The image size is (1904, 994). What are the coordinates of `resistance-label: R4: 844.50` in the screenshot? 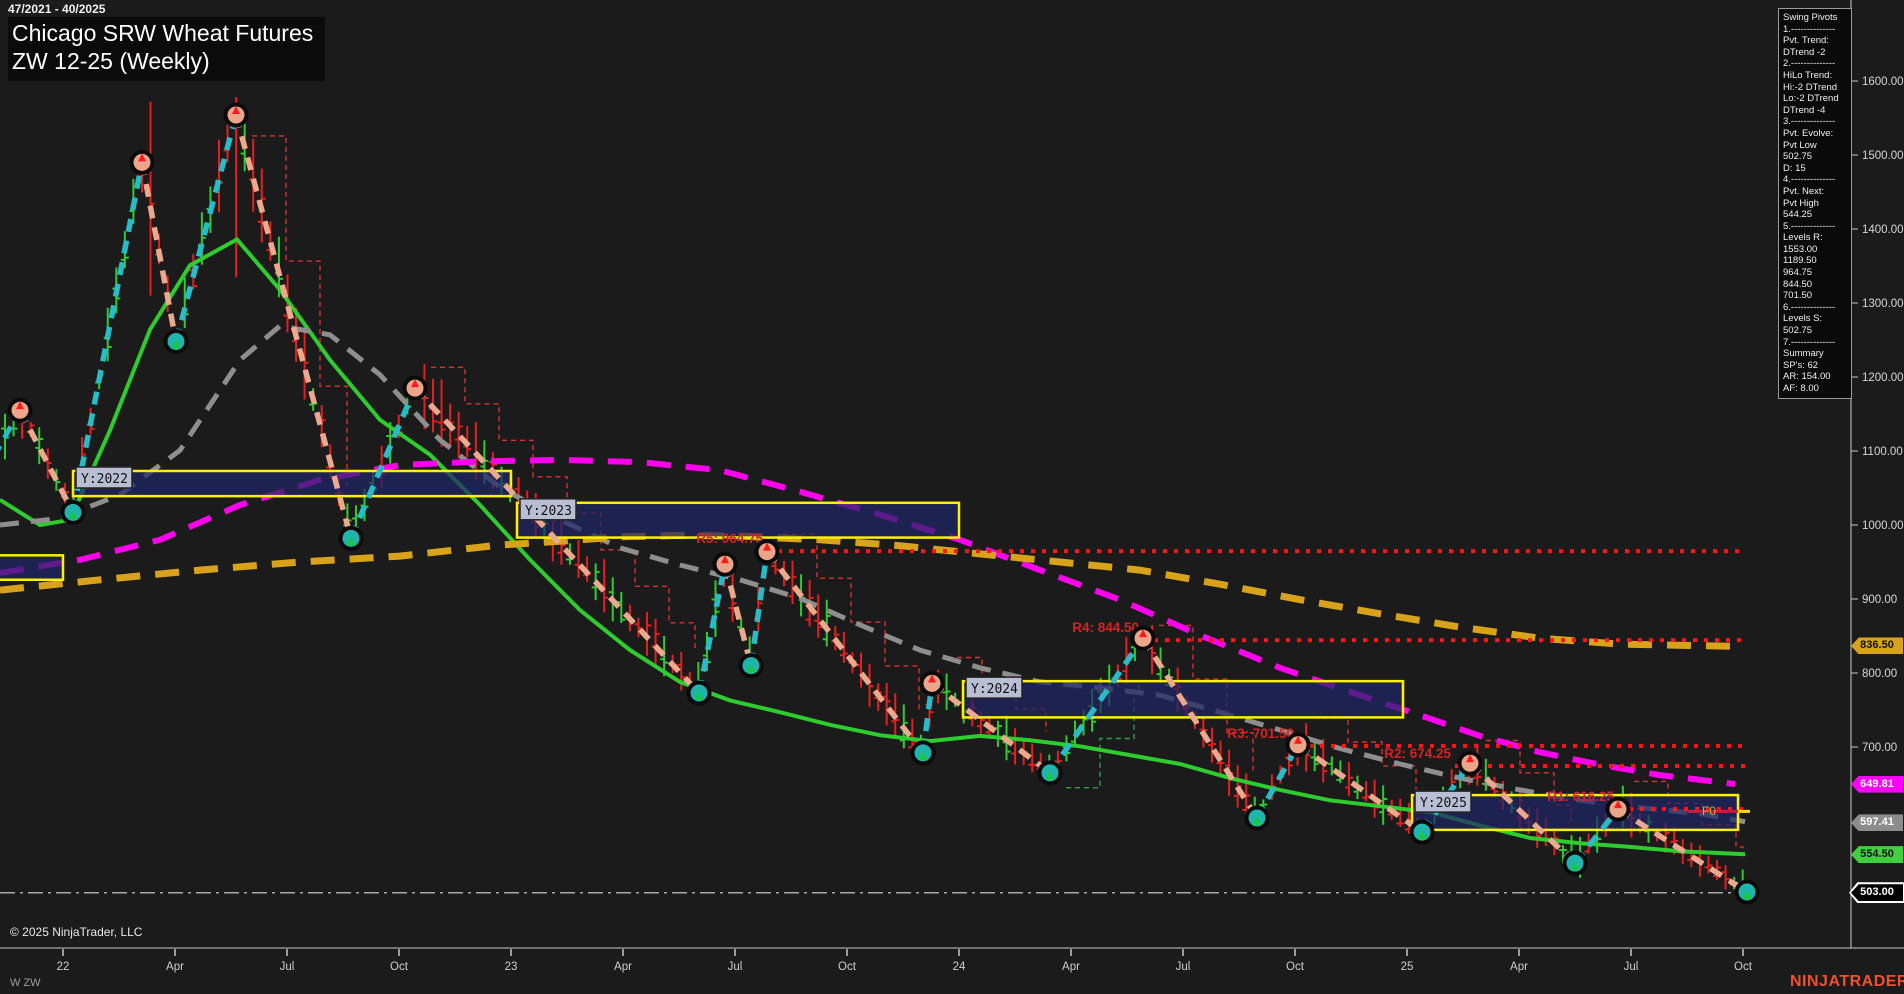 It's located at (1105, 627).